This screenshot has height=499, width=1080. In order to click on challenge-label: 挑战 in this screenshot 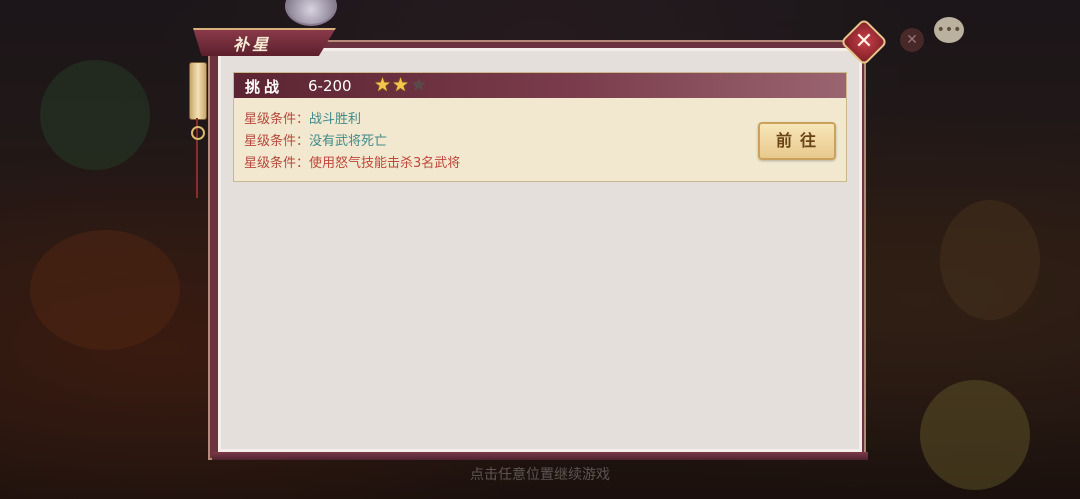, I will do `click(264, 87)`.